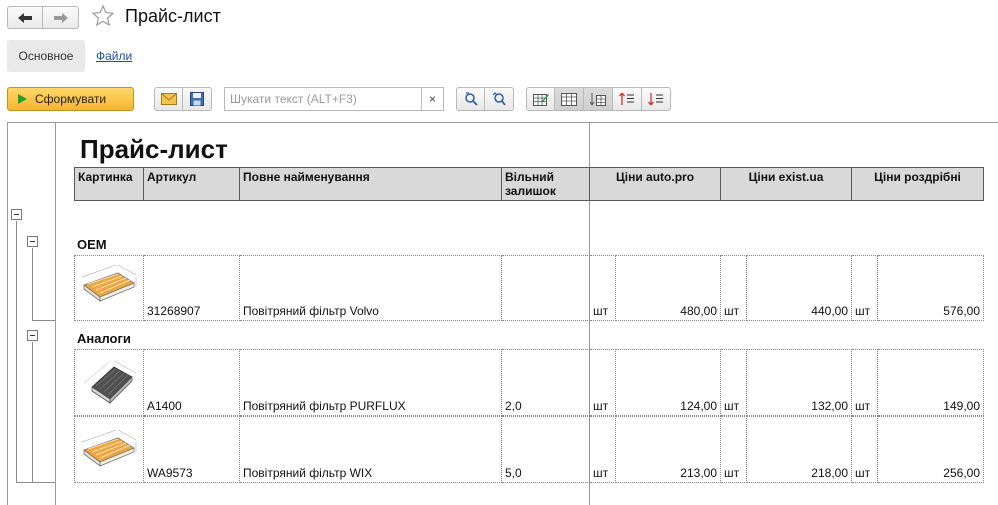 This screenshot has height=505, width=998. I want to click on collapse-group-all-icon, so click(16, 214).